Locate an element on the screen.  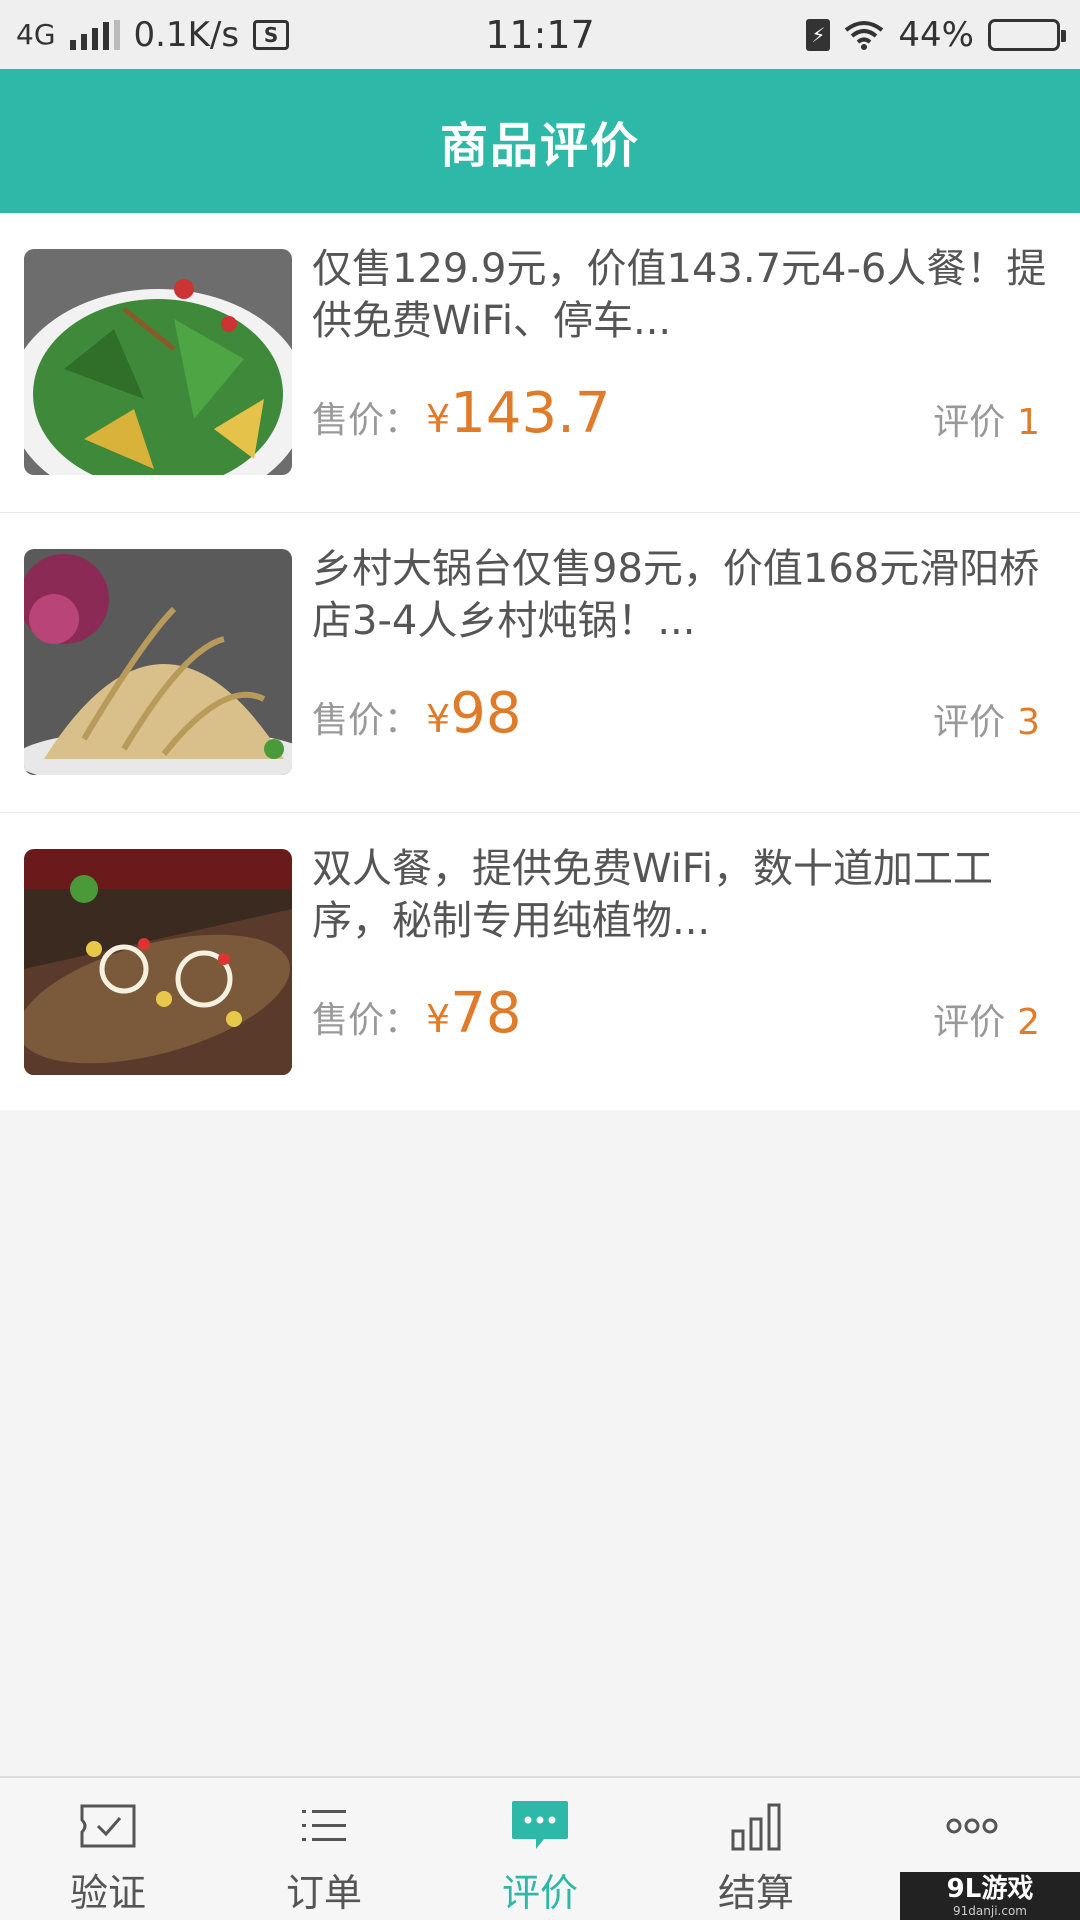
nav-label: 结算 is located at coordinates (755, 1893).